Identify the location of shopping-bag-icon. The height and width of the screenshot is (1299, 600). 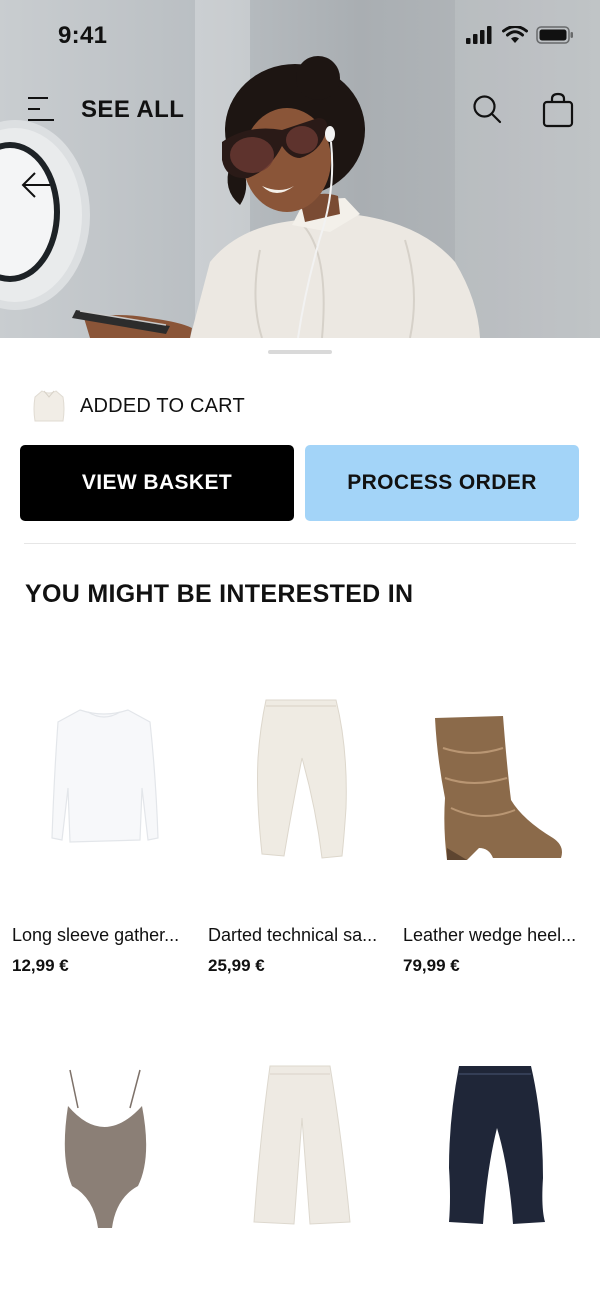
(558, 110).